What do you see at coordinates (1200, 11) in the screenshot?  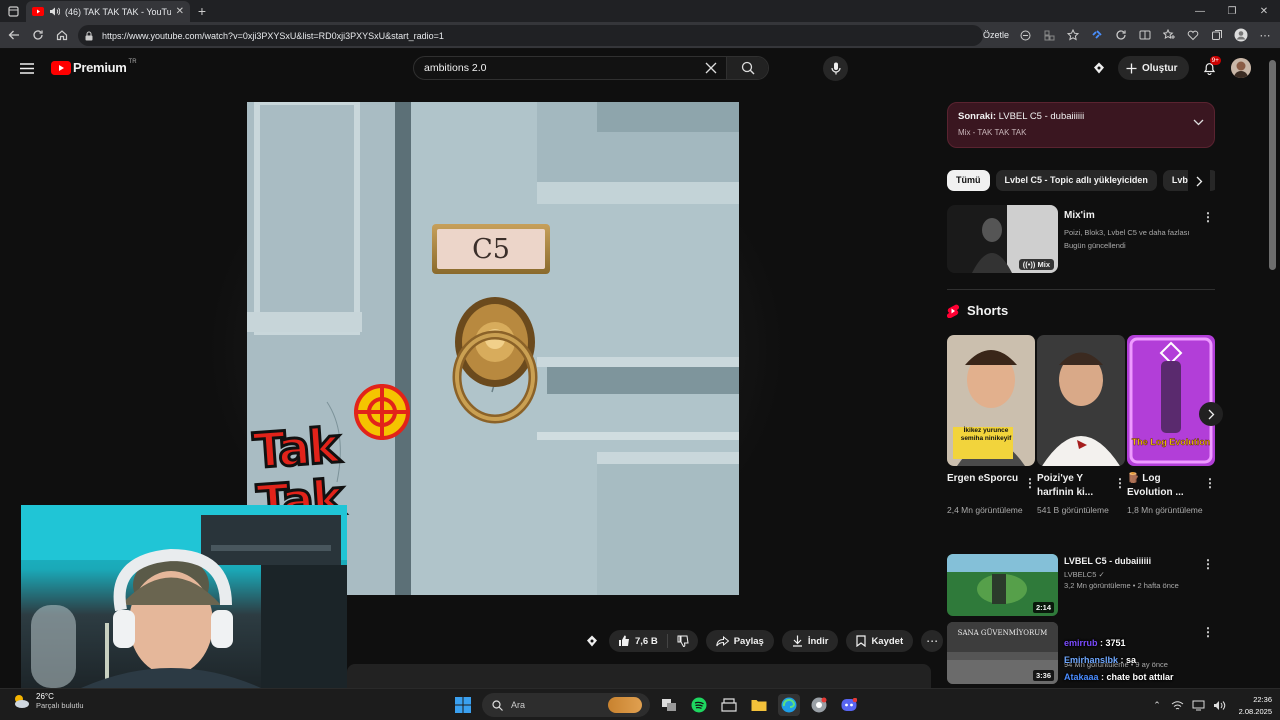 I see `minimize-icon: —` at bounding box center [1200, 11].